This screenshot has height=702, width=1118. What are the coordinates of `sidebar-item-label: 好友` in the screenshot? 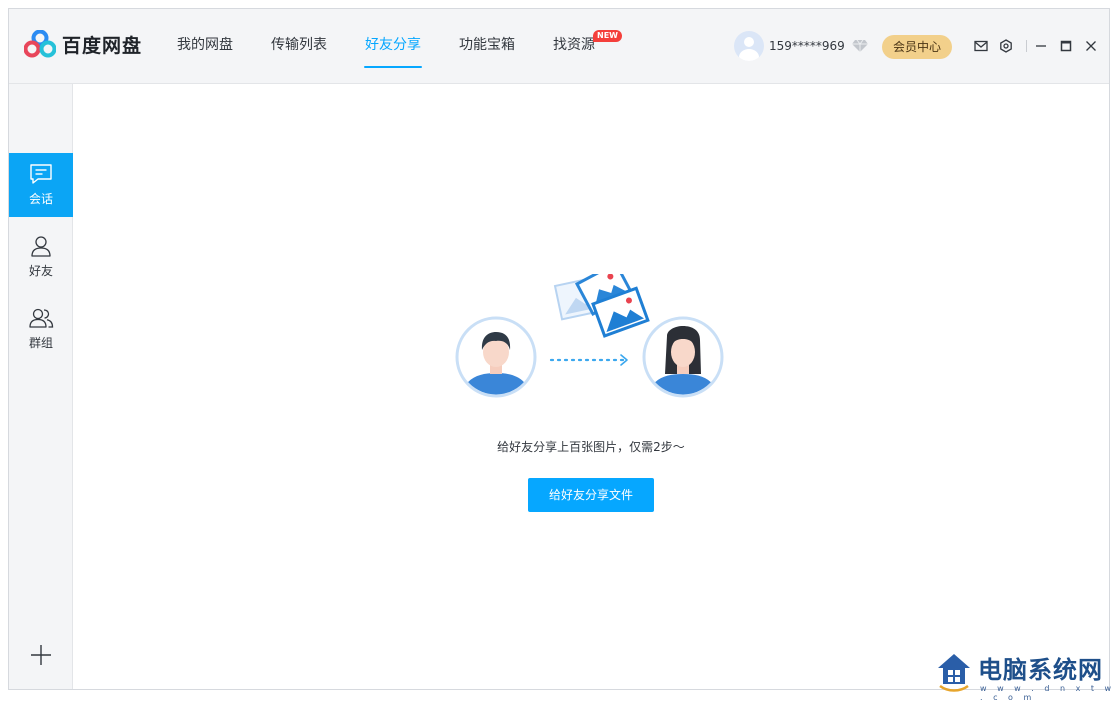 It's located at (40, 271).